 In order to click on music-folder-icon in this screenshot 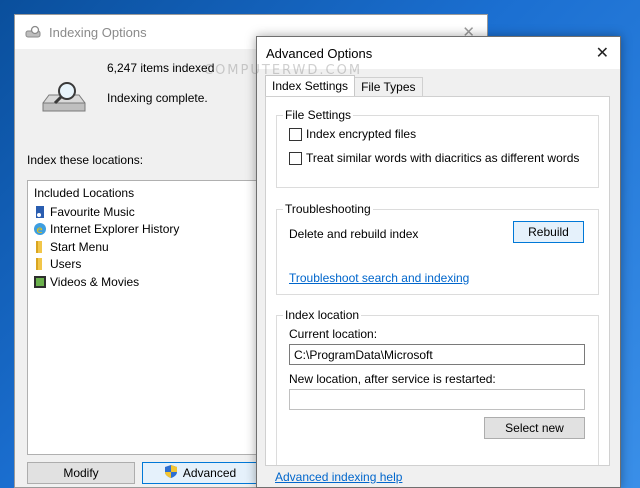, I will do `click(40, 212)`.